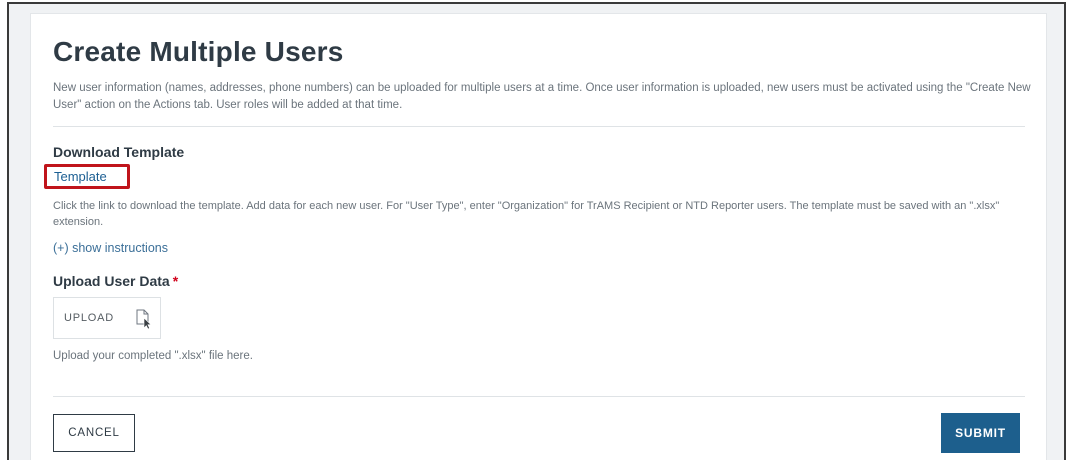 The image size is (1071, 460). I want to click on download-template-heading: Download Template, so click(119, 152).